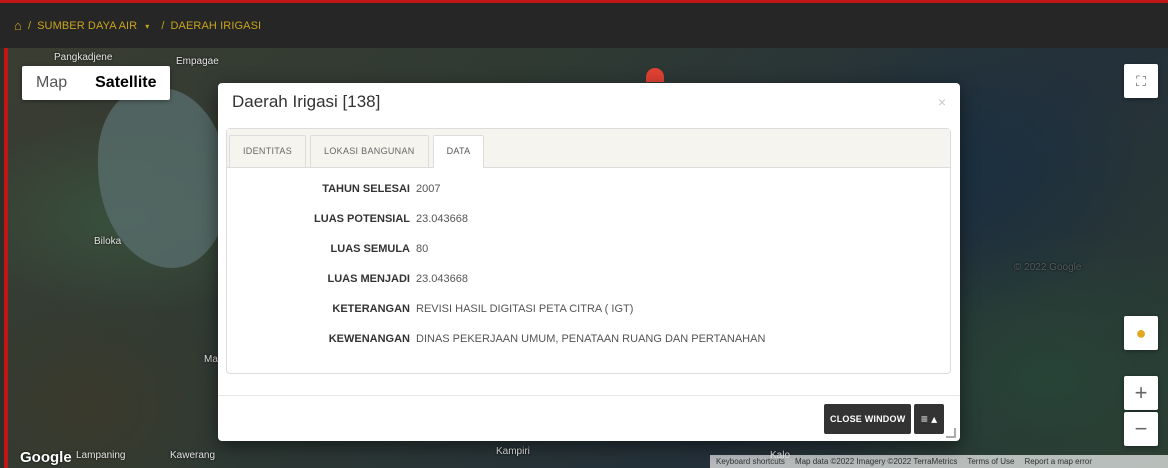 Image resolution: width=1168 pixels, height=468 pixels. Describe the element at coordinates (197, 61) in the screenshot. I see `map-place-label: Empagae` at that location.